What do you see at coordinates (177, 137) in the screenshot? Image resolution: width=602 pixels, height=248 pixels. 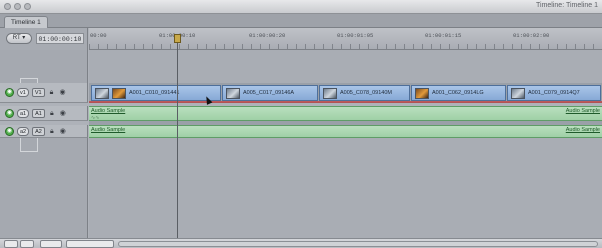 I see `playhead-line` at bounding box center [177, 137].